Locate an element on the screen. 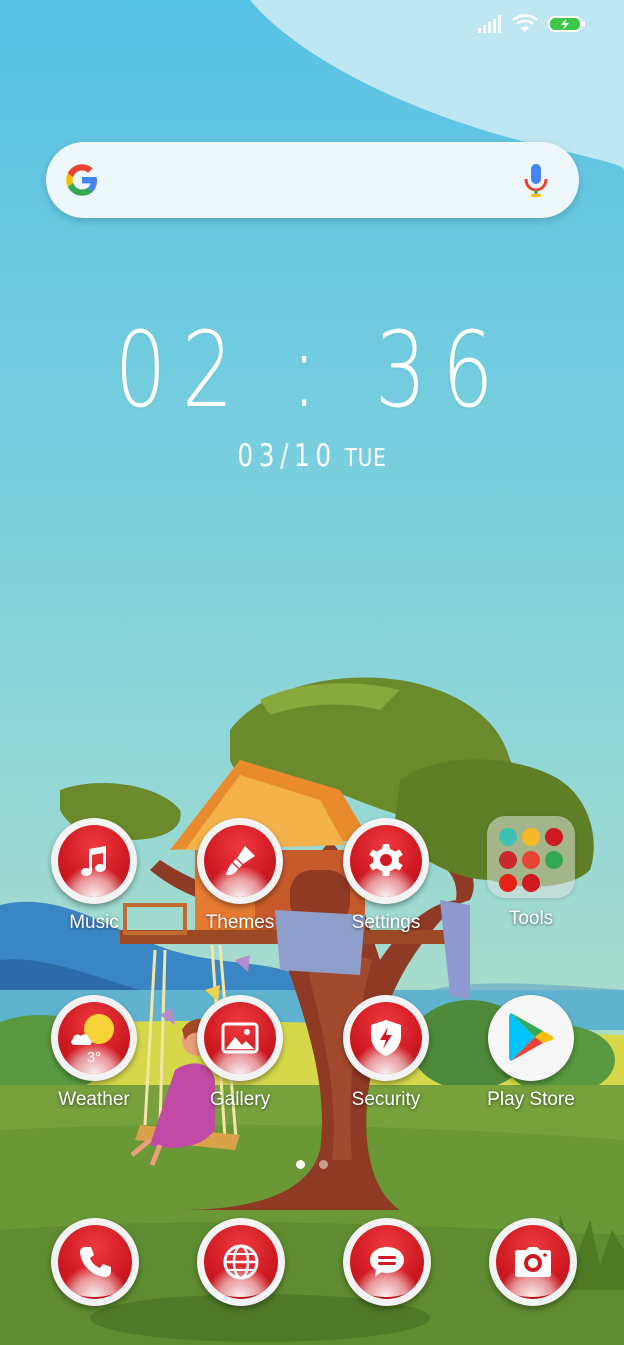  page-dot-active is located at coordinates (300, 1164).